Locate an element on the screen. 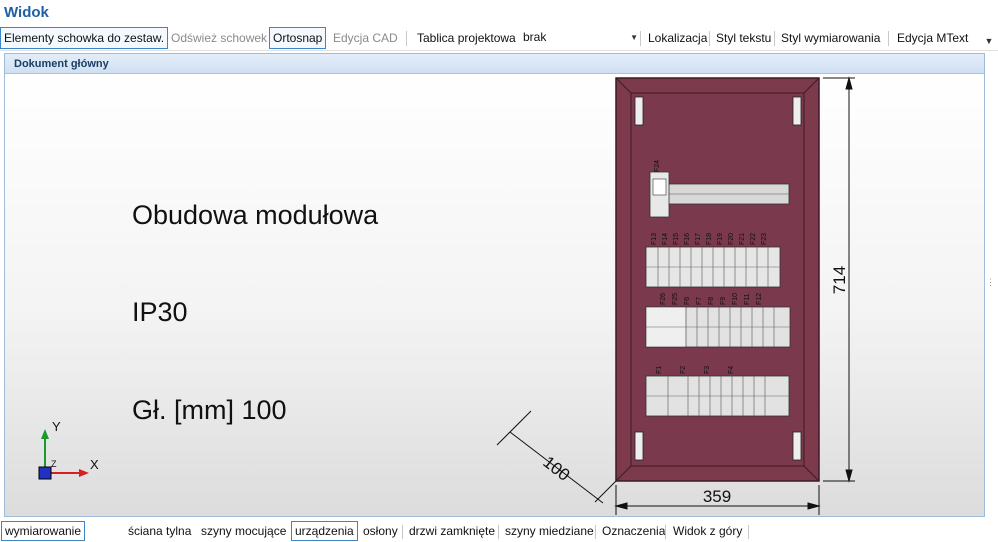 The image size is (998, 542). device-label: F8 is located at coordinates (711, 301).